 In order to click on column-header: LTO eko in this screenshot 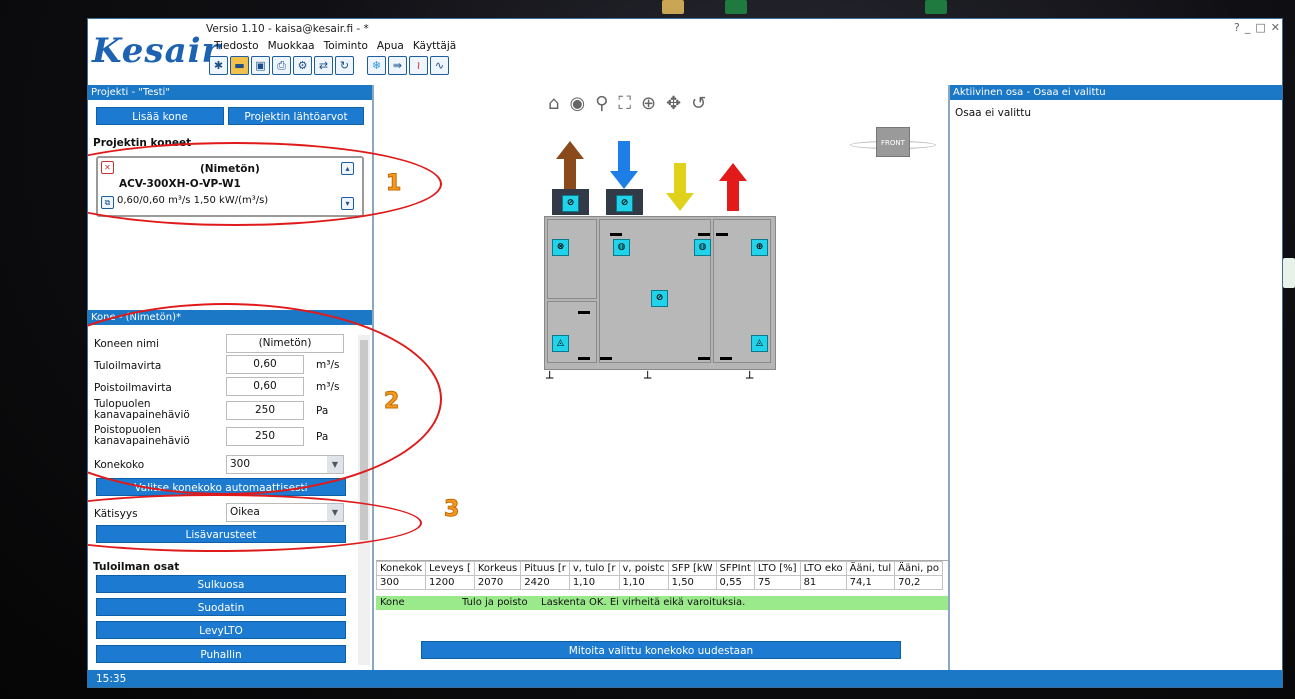, I will do `click(823, 568)`.